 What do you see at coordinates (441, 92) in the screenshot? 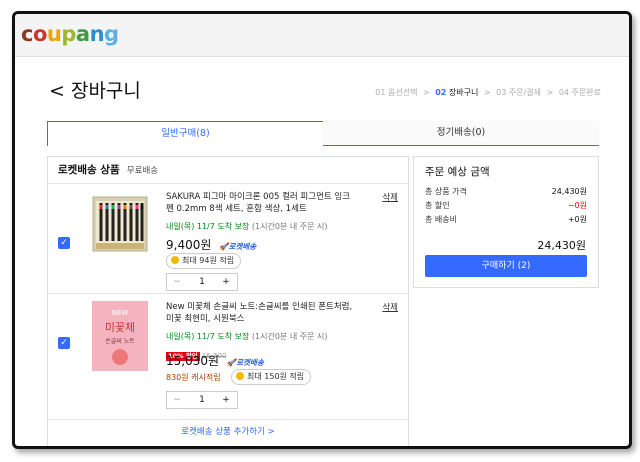
I see `step-cart-number: 02` at bounding box center [441, 92].